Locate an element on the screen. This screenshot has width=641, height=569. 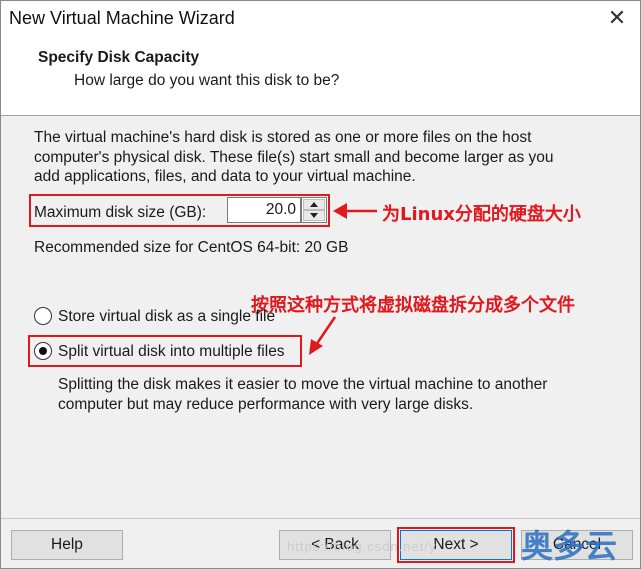
blog-watermark: https://blog.csdn.net/y is located at coordinates (362, 546).